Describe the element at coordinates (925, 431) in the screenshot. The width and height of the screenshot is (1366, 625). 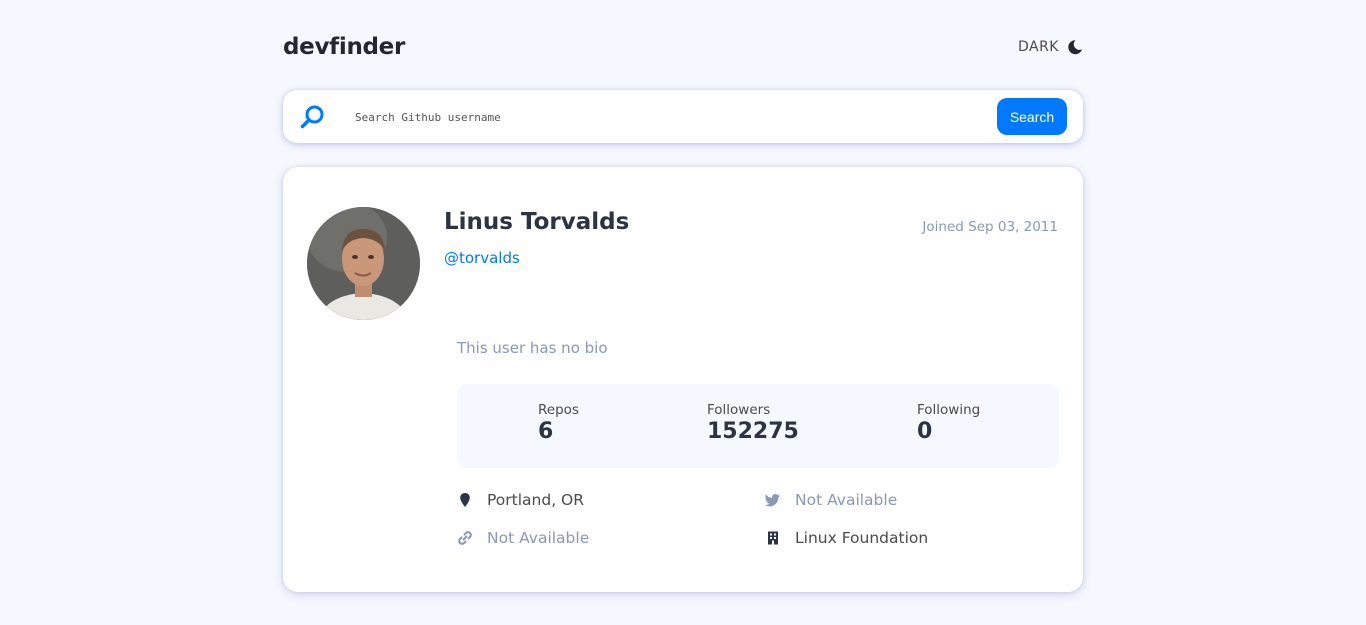
I see `stat-following-value: 0` at that location.